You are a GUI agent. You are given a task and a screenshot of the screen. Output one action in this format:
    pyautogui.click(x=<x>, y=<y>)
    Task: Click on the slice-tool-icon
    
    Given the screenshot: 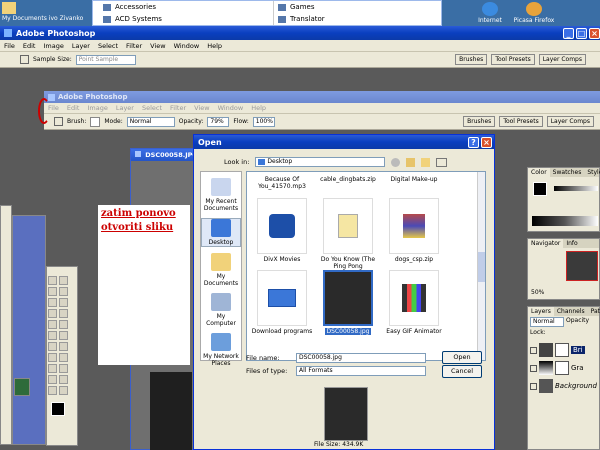 What is the action you would take?
    pyautogui.click(x=63, y=302)
    